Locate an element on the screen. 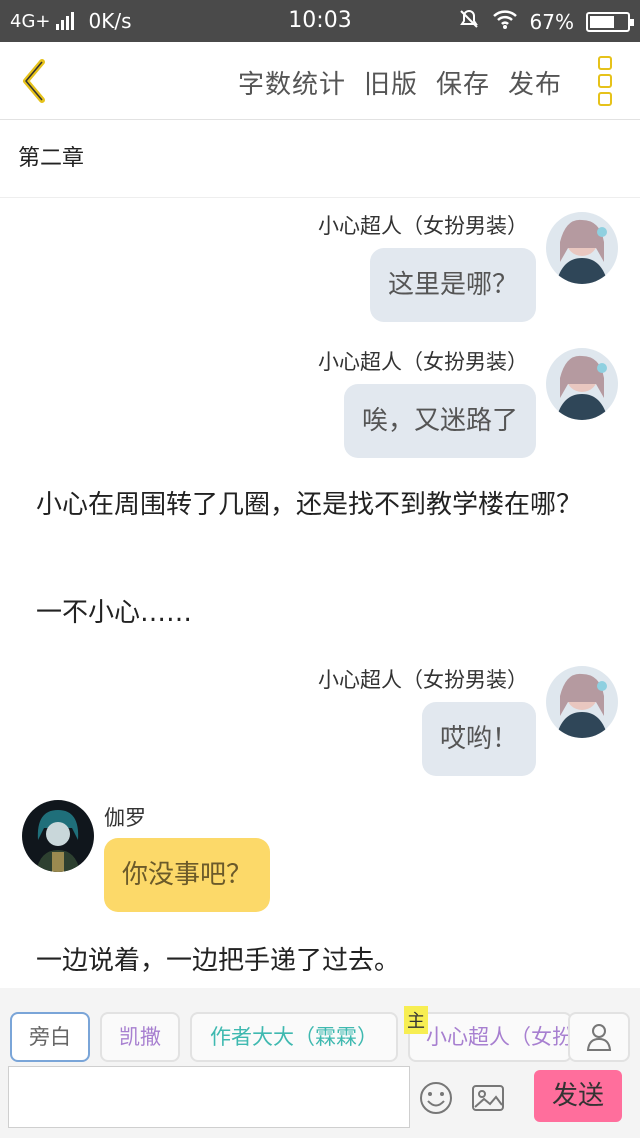  role-chip-narration: 旁白 is located at coordinates (50, 1037).